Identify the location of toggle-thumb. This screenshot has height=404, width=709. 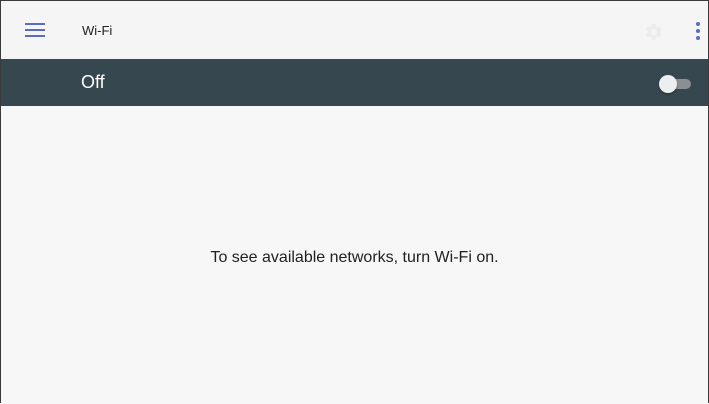
(668, 84).